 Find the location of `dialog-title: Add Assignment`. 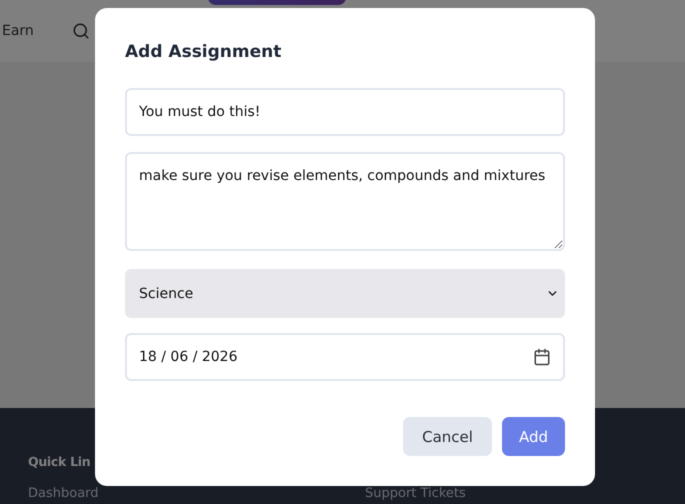

dialog-title: Add Assignment is located at coordinates (203, 52).